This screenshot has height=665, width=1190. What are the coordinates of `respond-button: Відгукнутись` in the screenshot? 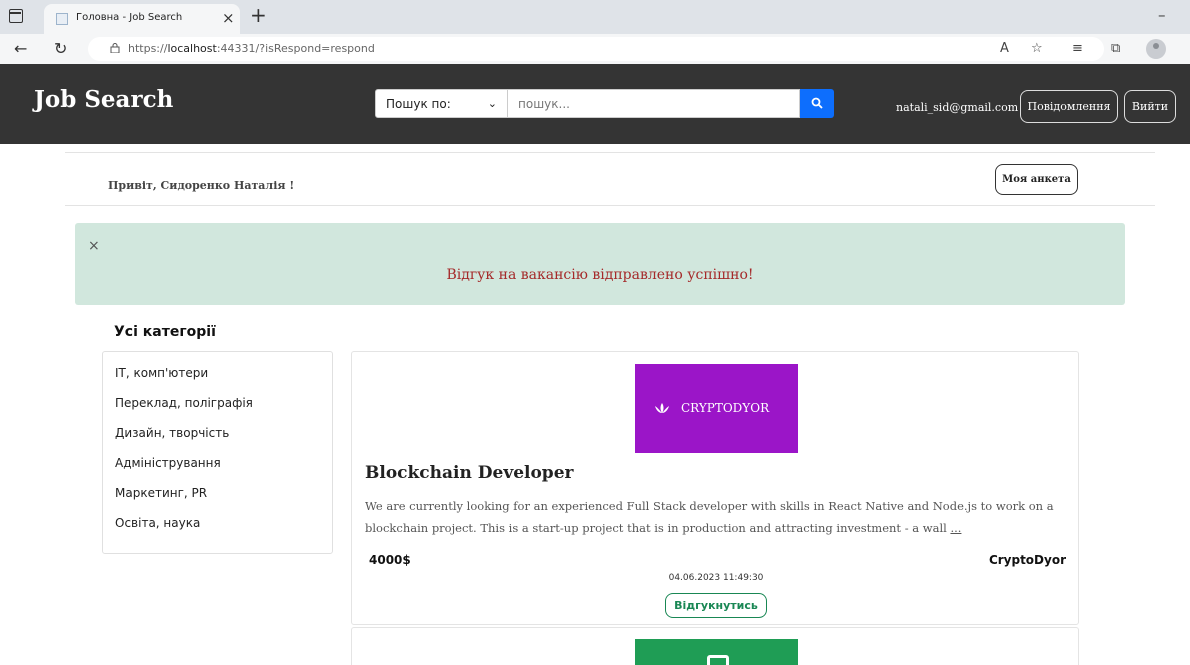 It's located at (716, 605).